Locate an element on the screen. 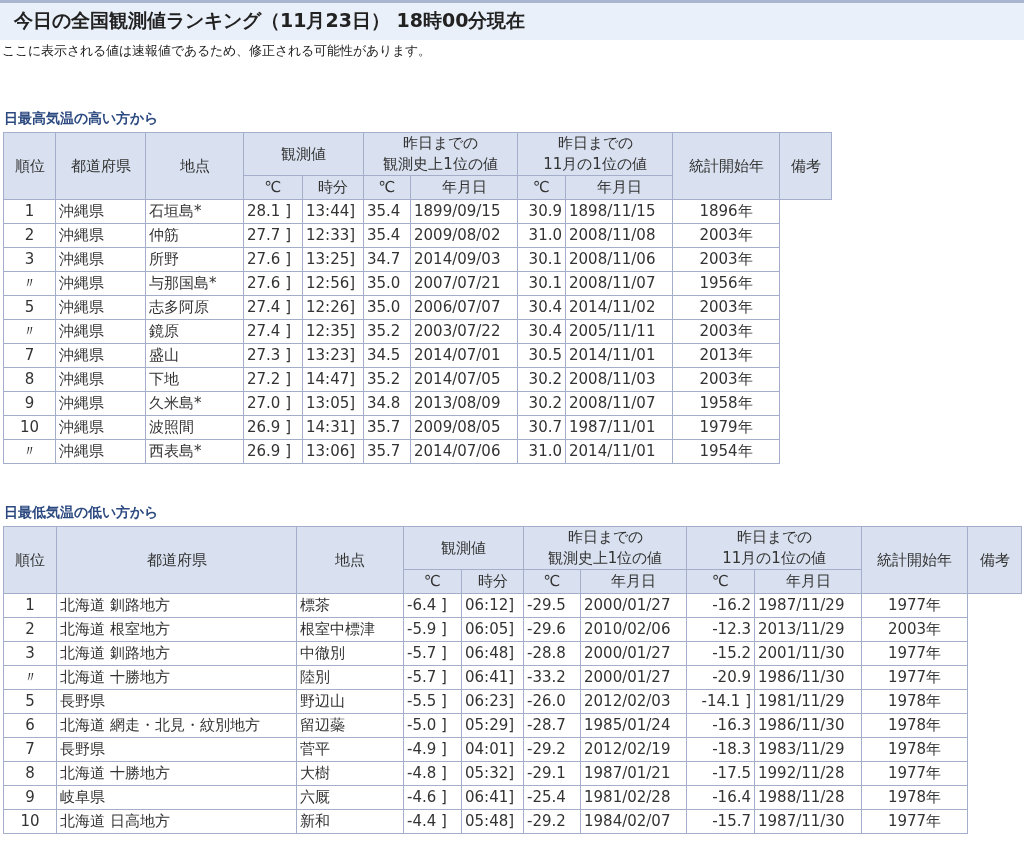  table-cell: 根室中標津 is located at coordinates (350, 629).